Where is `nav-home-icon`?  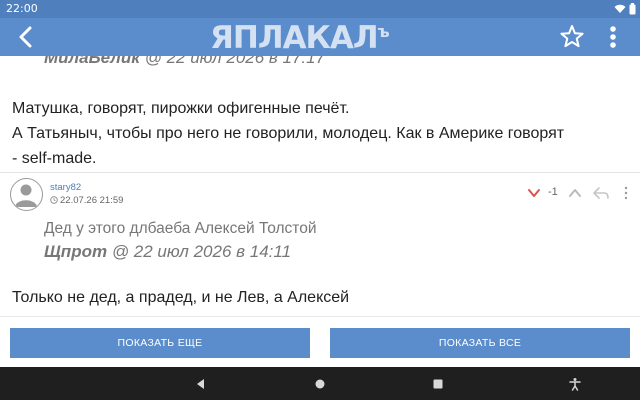 nav-home-icon is located at coordinates (320, 384).